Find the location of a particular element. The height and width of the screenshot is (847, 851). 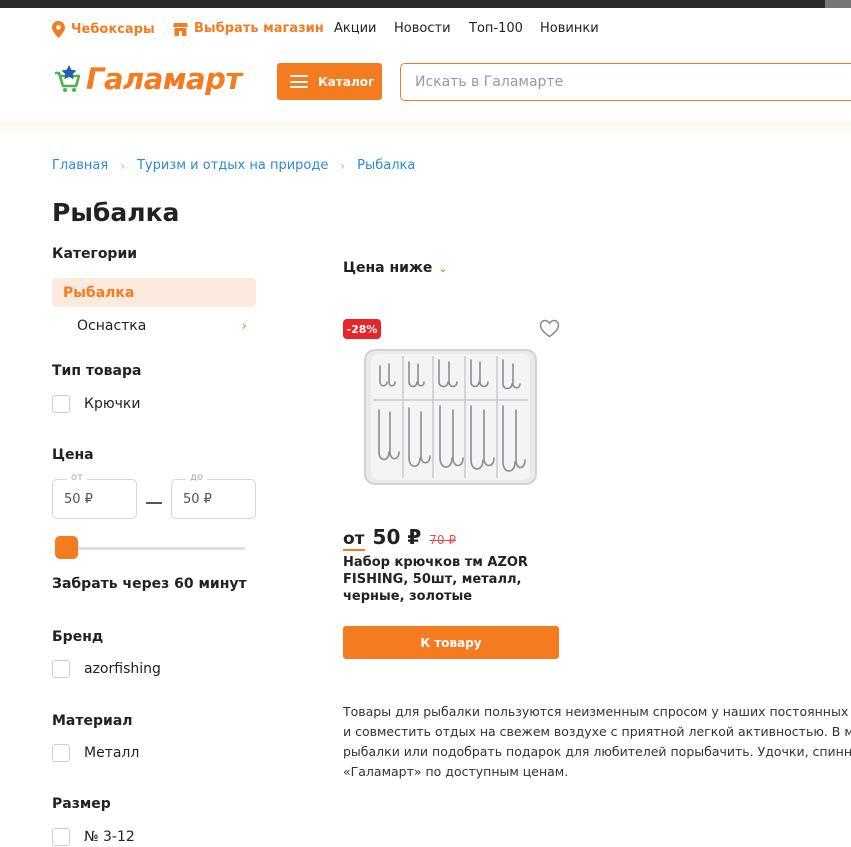

pickup-filter: Забрать через 60 минут is located at coordinates (149, 584).